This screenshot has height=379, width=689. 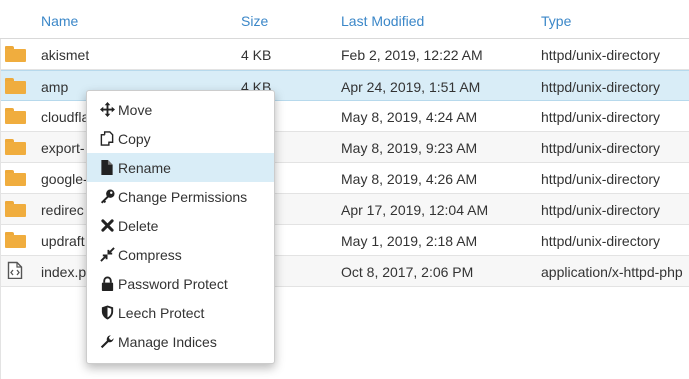 What do you see at coordinates (63, 272) in the screenshot?
I see `file-name: index.p` at bounding box center [63, 272].